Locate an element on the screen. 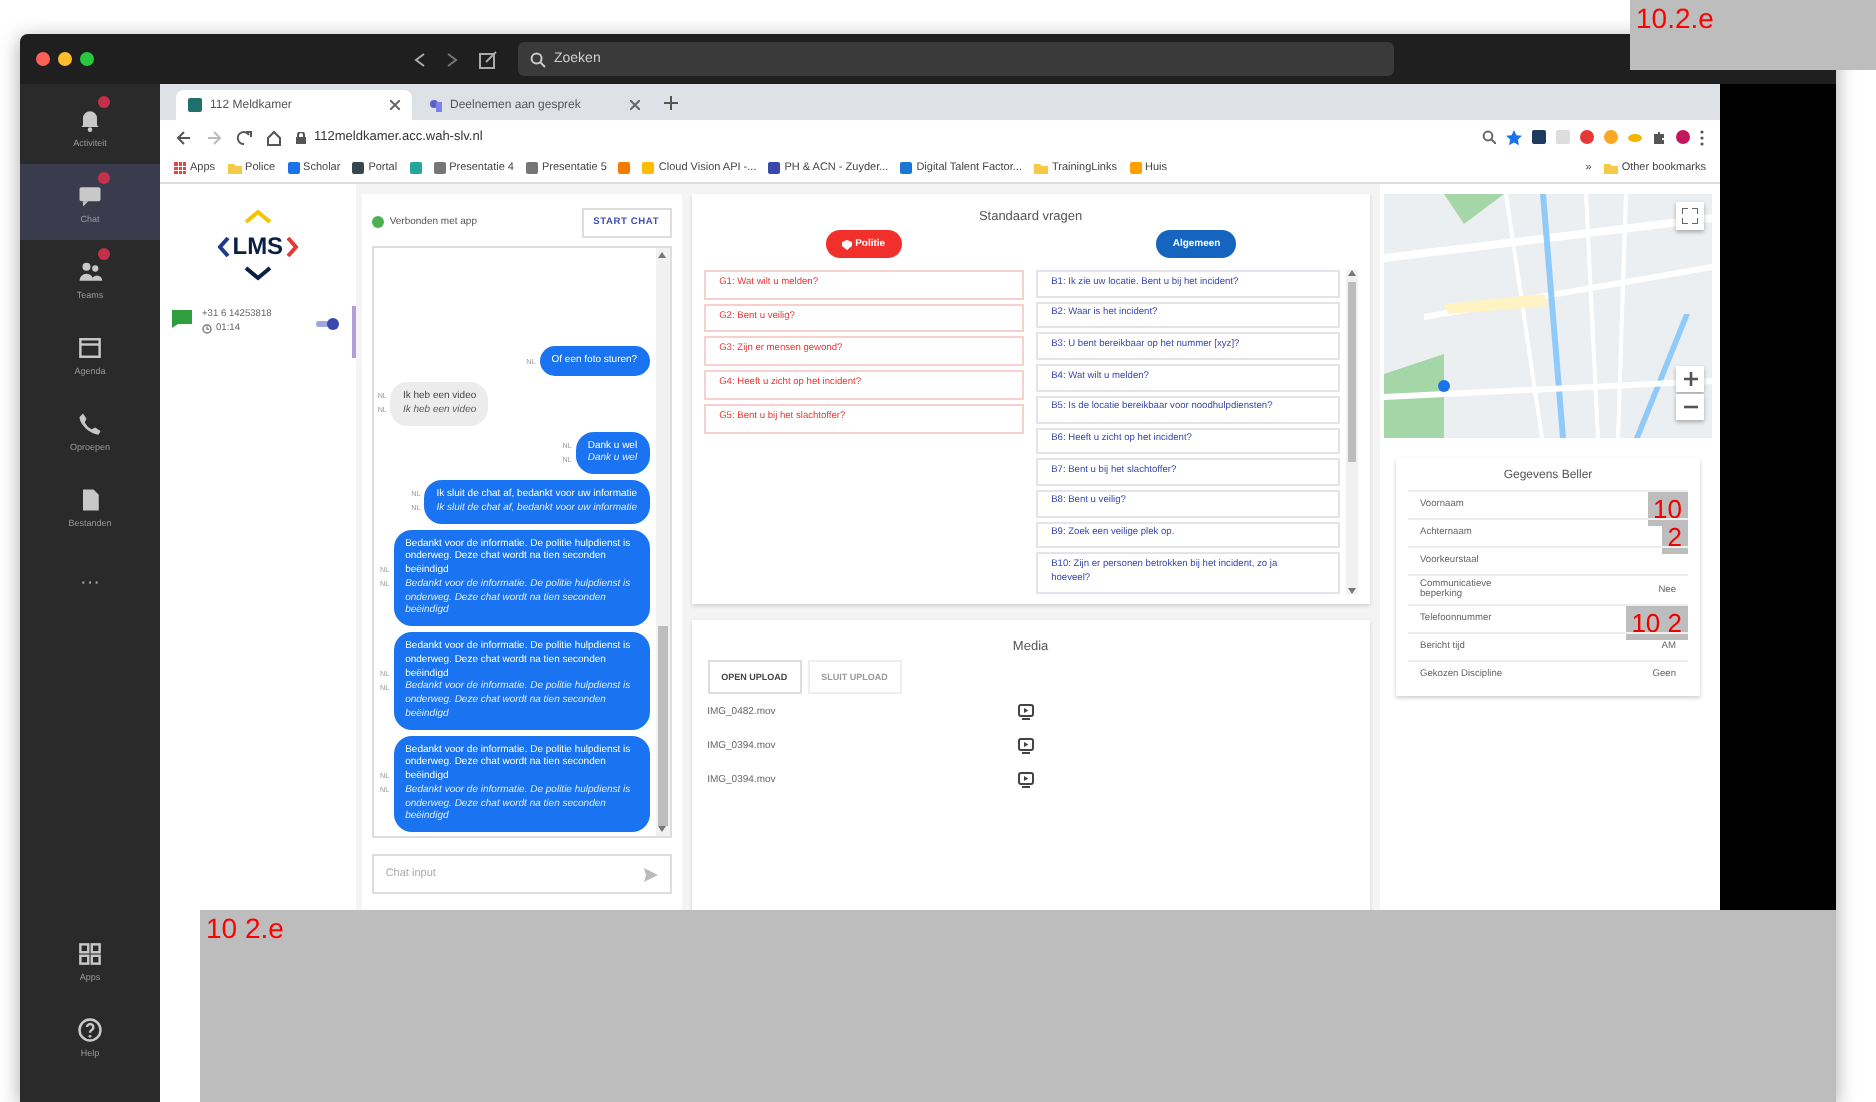 This screenshot has width=1876, height=1102. bracket-left-icon is located at coordinates (224, 246).